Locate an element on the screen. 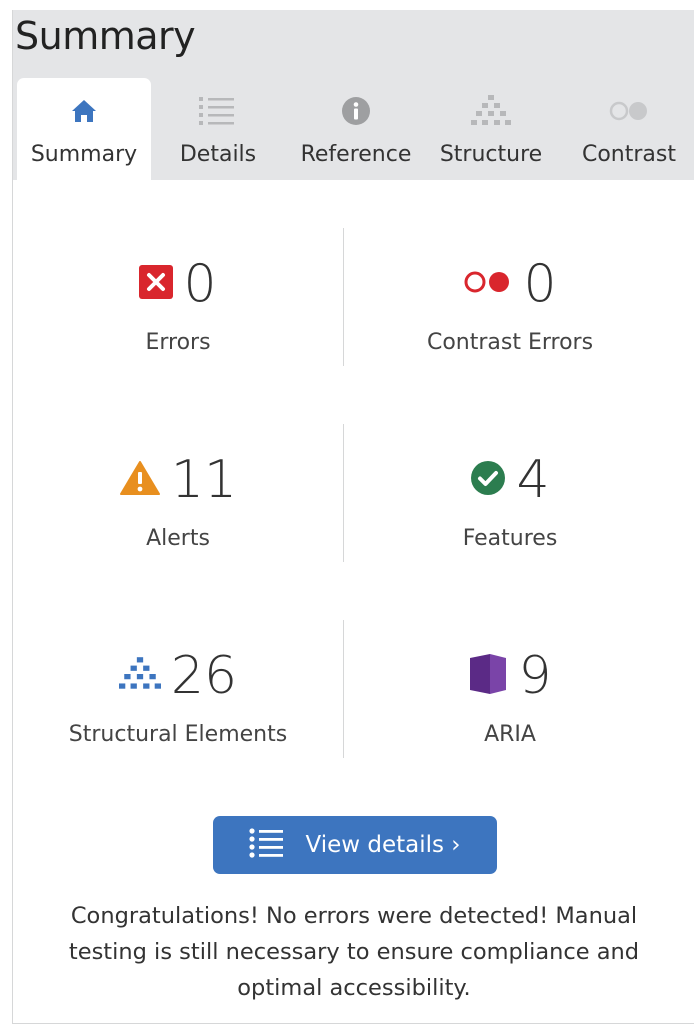  panel-header: Summary is located at coordinates (353, 44).